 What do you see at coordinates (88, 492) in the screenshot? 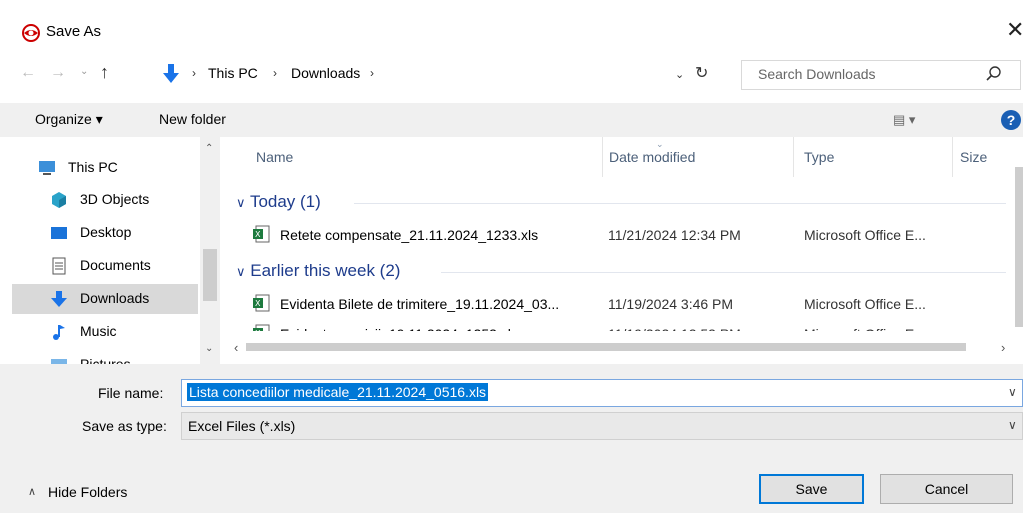
I see `hide-folders-label: Hide Folders` at bounding box center [88, 492].